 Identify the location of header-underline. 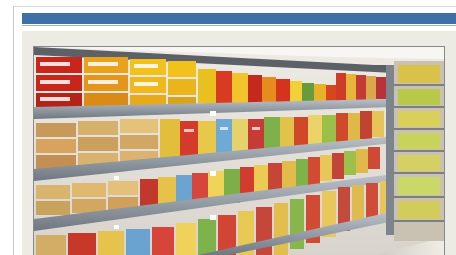
(239, 25).